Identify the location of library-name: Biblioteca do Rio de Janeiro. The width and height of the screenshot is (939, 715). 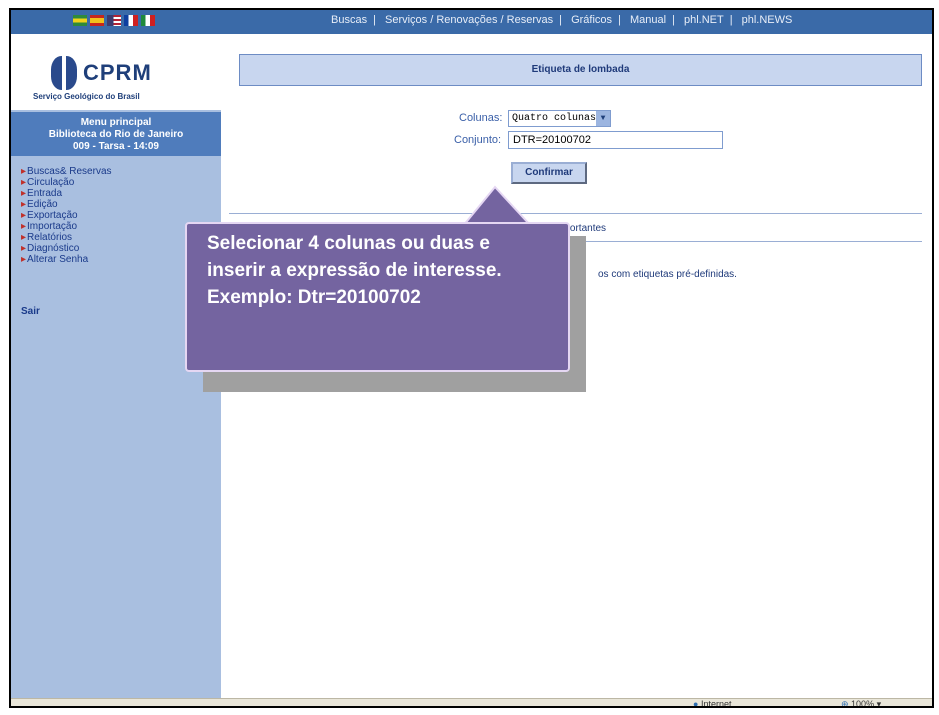
(116, 134).